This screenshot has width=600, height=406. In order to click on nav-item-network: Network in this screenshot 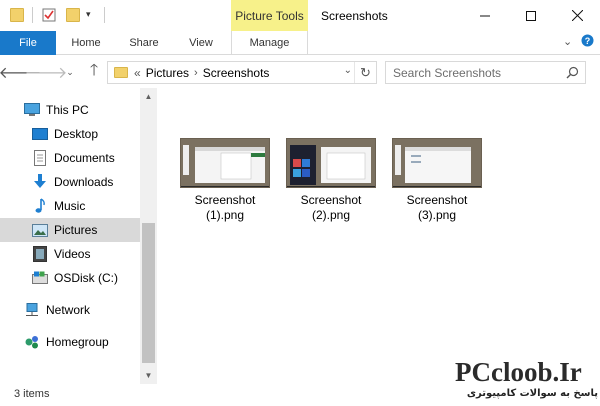, I will do `click(70, 310)`.